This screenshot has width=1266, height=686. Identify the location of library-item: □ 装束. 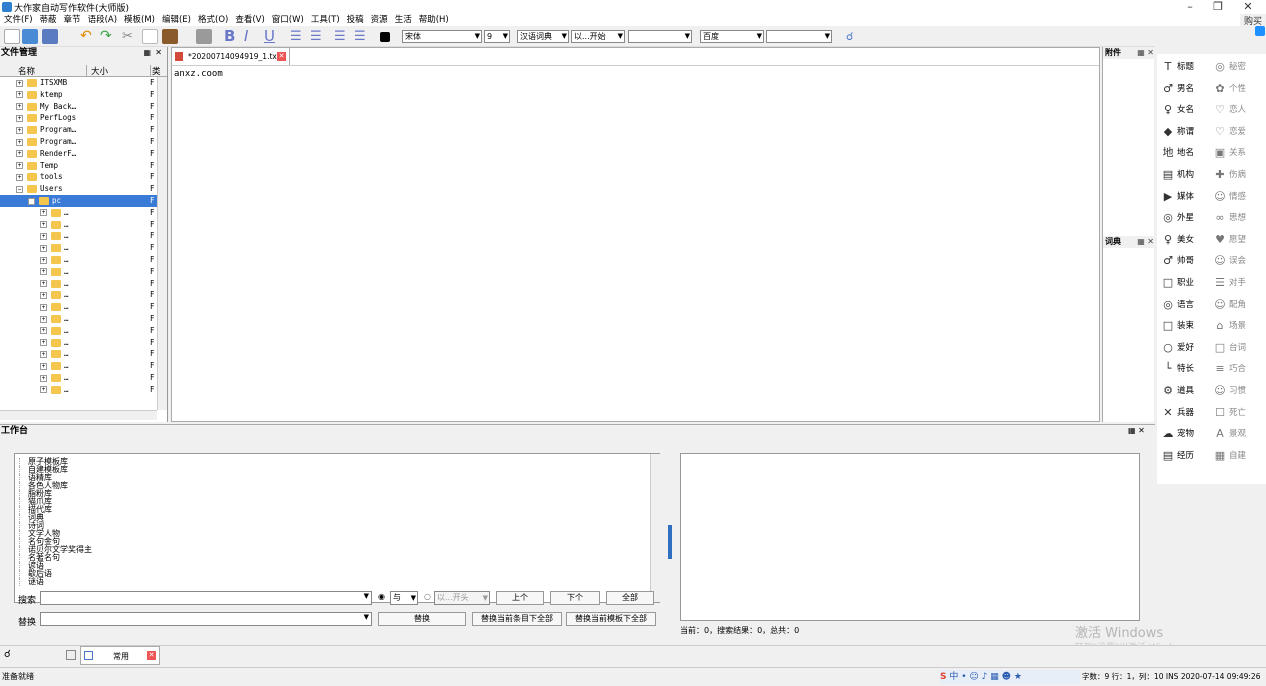
(1177, 326).